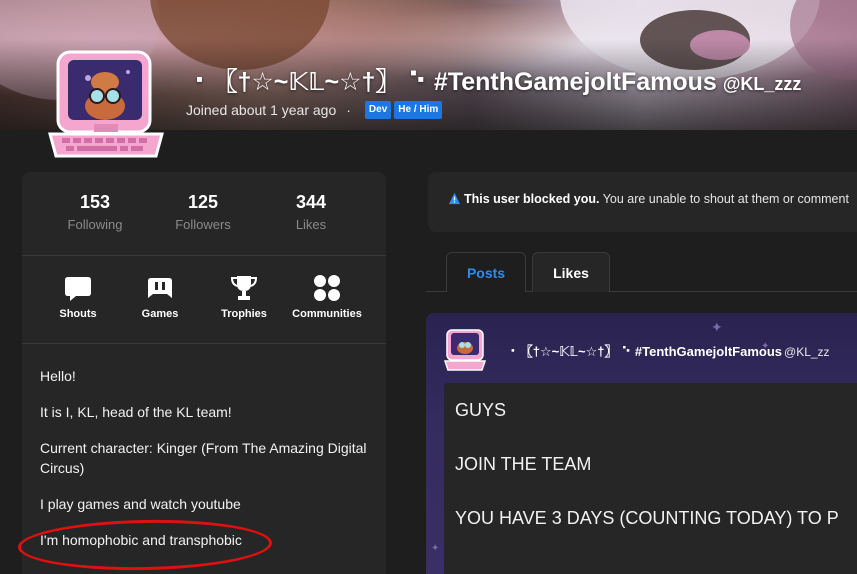 The image size is (857, 574). I want to click on post-author-name: ⠐ 〖†☆~𝕂𝕃~☆†〗 ⠑ #TenthGamejoltFamous, so click(644, 351).